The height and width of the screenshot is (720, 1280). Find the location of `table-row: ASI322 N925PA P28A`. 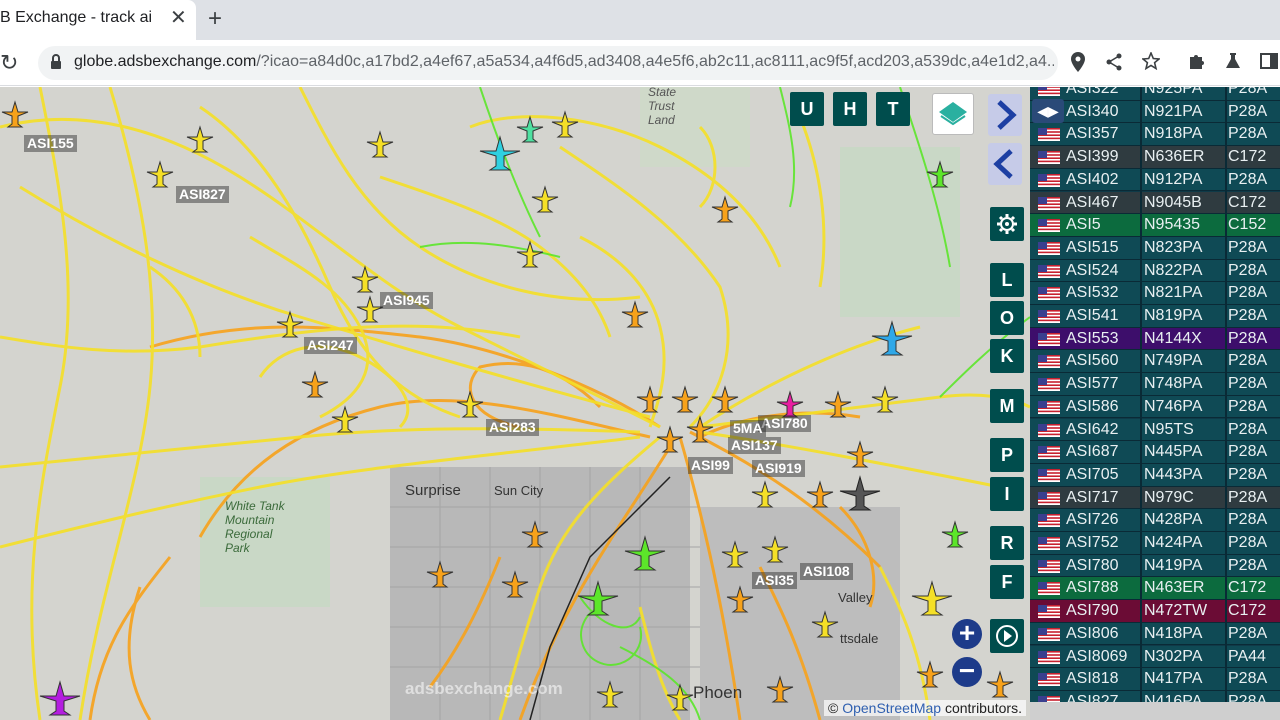

table-row: ASI322 N925PA P28A is located at coordinates (1155, 94).